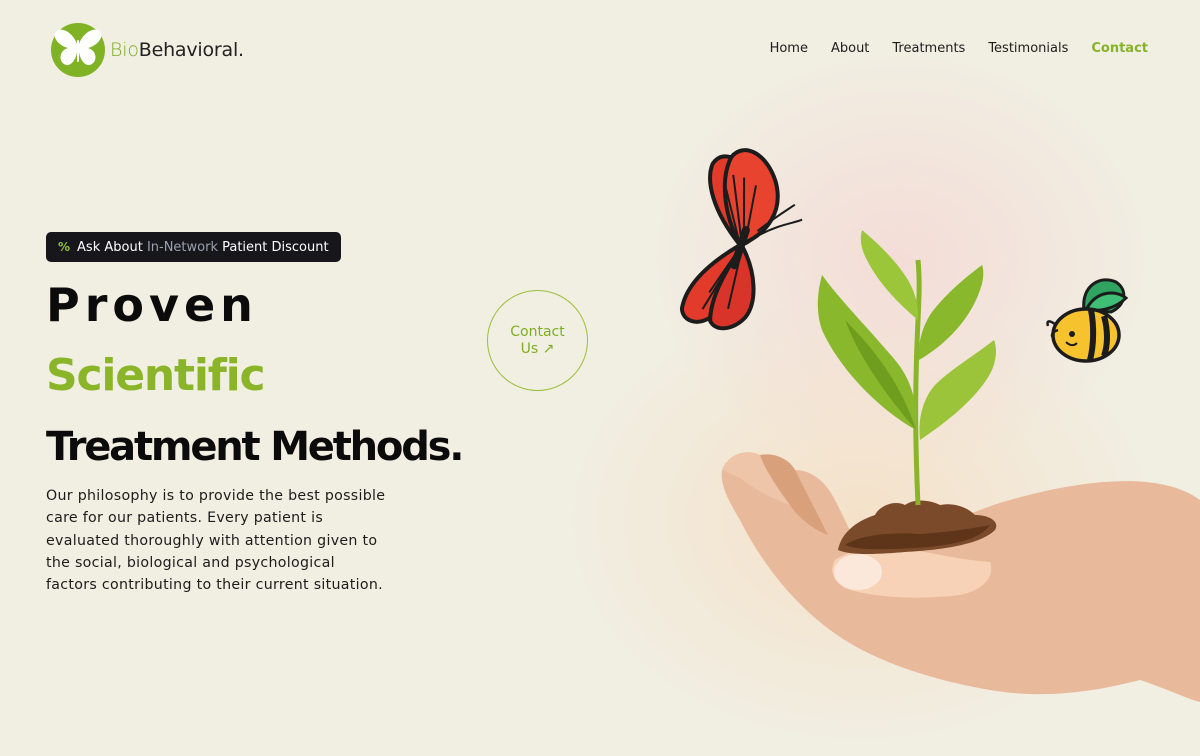 This screenshot has width=1200, height=756. I want to click on bee-icon, so click(1087, 320).